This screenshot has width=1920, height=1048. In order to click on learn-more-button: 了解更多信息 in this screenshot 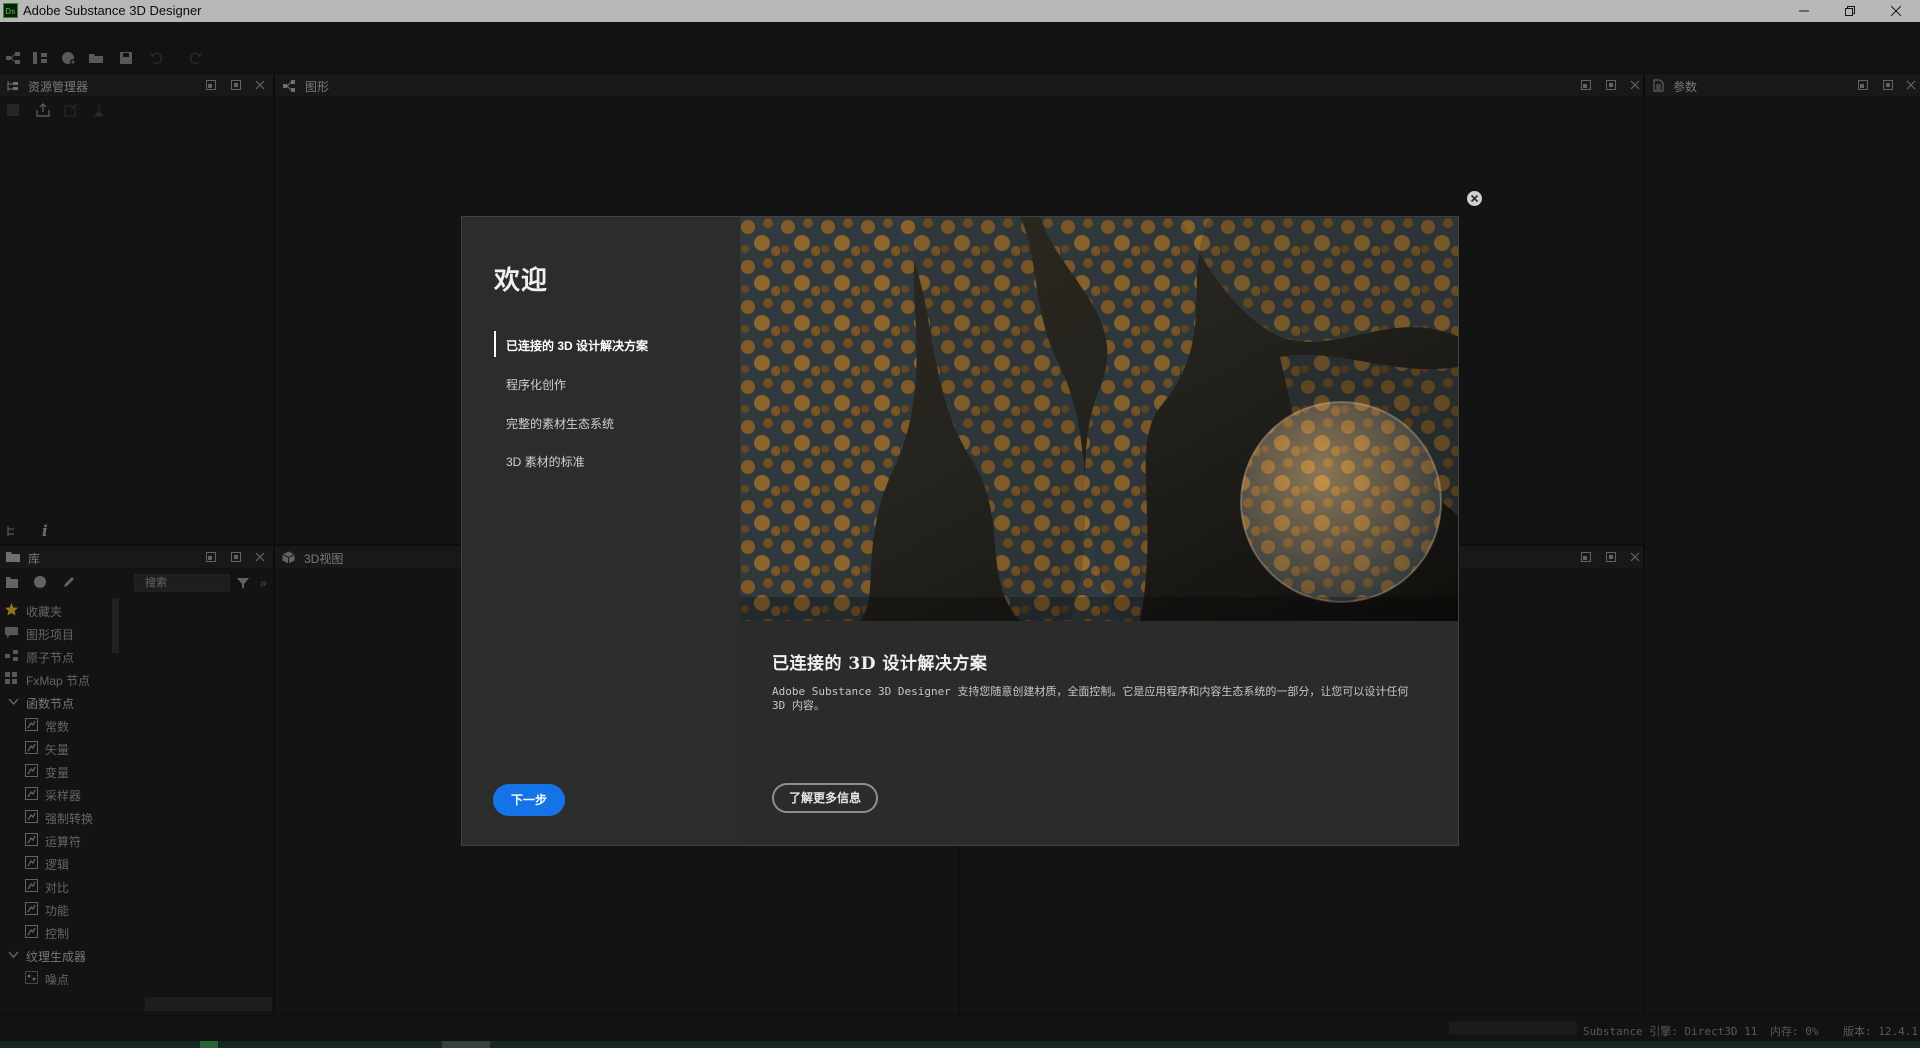, I will do `click(825, 798)`.